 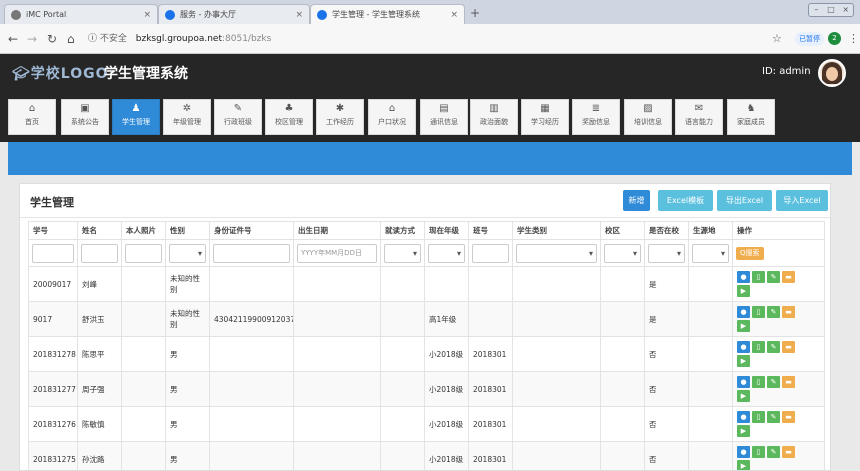 What do you see at coordinates (744, 200) in the screenshot?
I see `export-excel-button: 导出Excel` at bounding box center [744, 200].